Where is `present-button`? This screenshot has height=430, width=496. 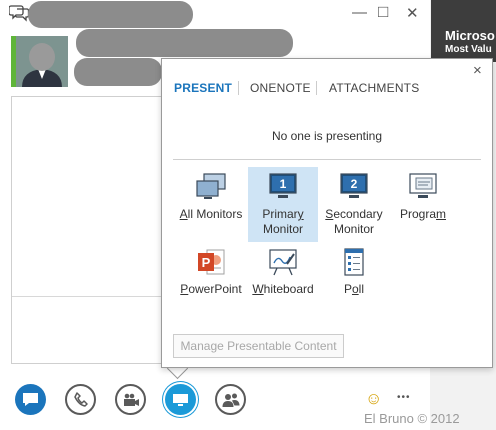 present-button is located at coordinates (180, 399).